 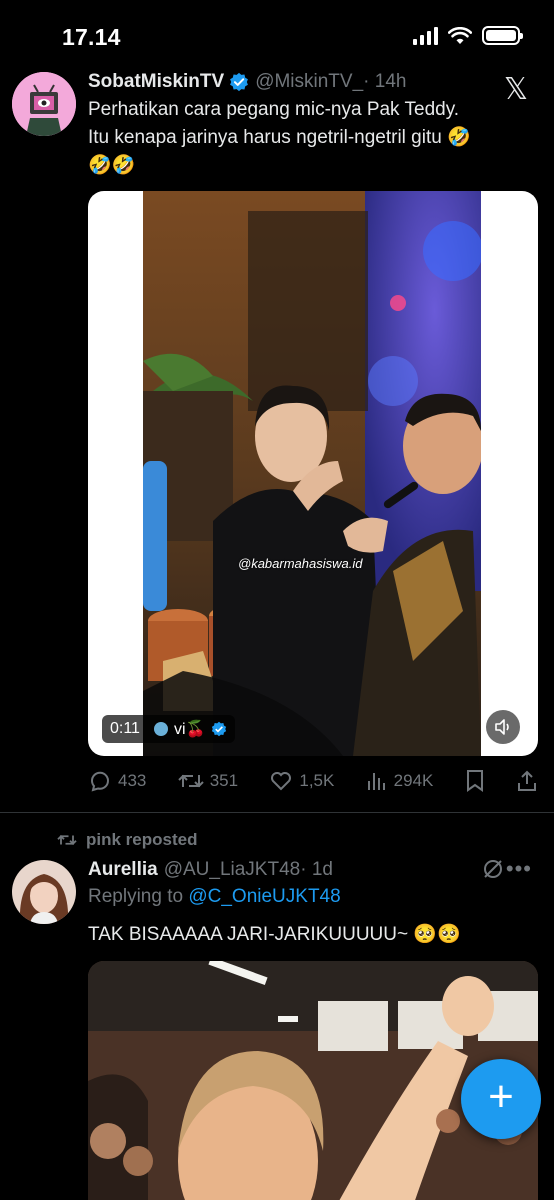 What do you see at coordinates (317, 780) in the screenshot?
I see `like-count: 1,5K` at bounding box center [317, 780].